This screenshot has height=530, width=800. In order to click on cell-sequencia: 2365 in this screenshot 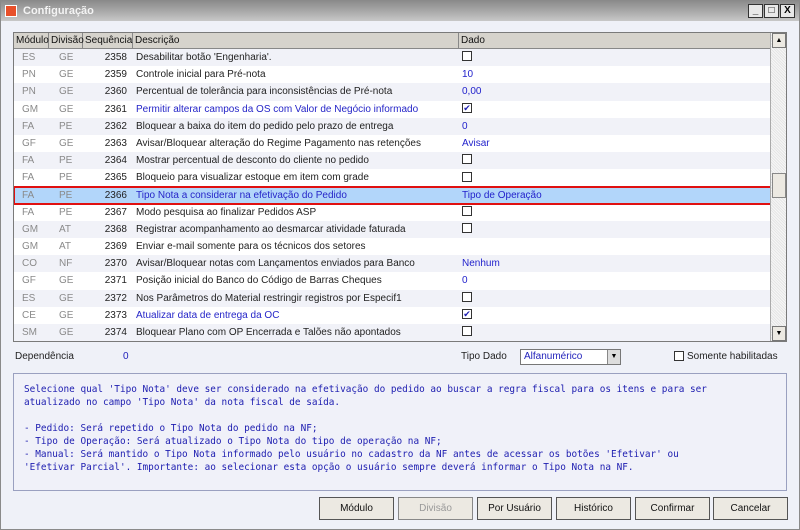, I will do `click(115, 178)`.